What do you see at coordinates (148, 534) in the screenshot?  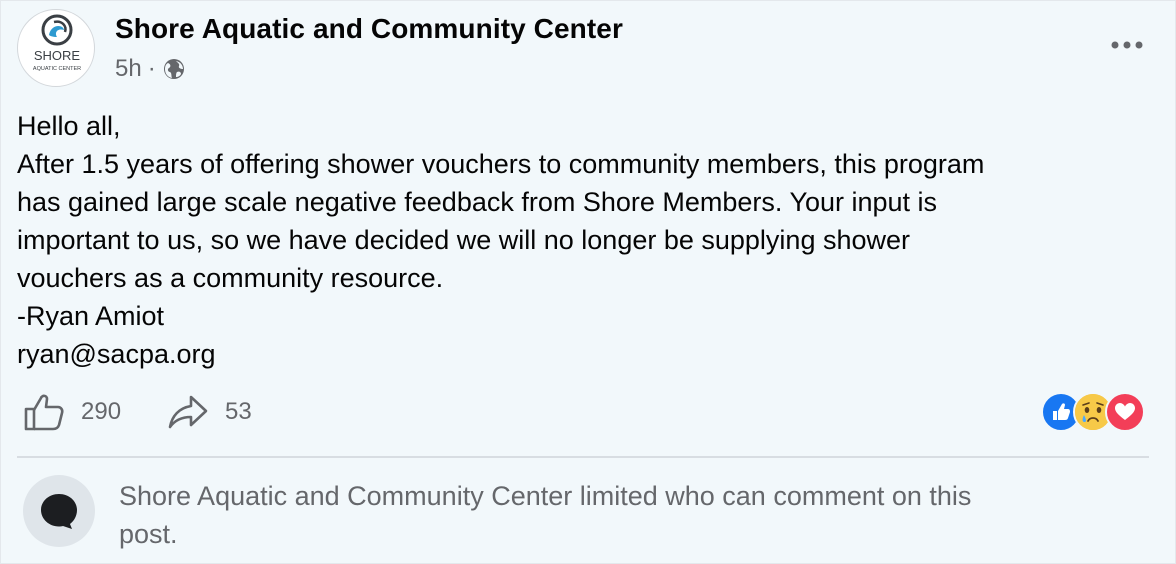 I see `comment-restriction-line: post.` at bounding box center [148, 534].